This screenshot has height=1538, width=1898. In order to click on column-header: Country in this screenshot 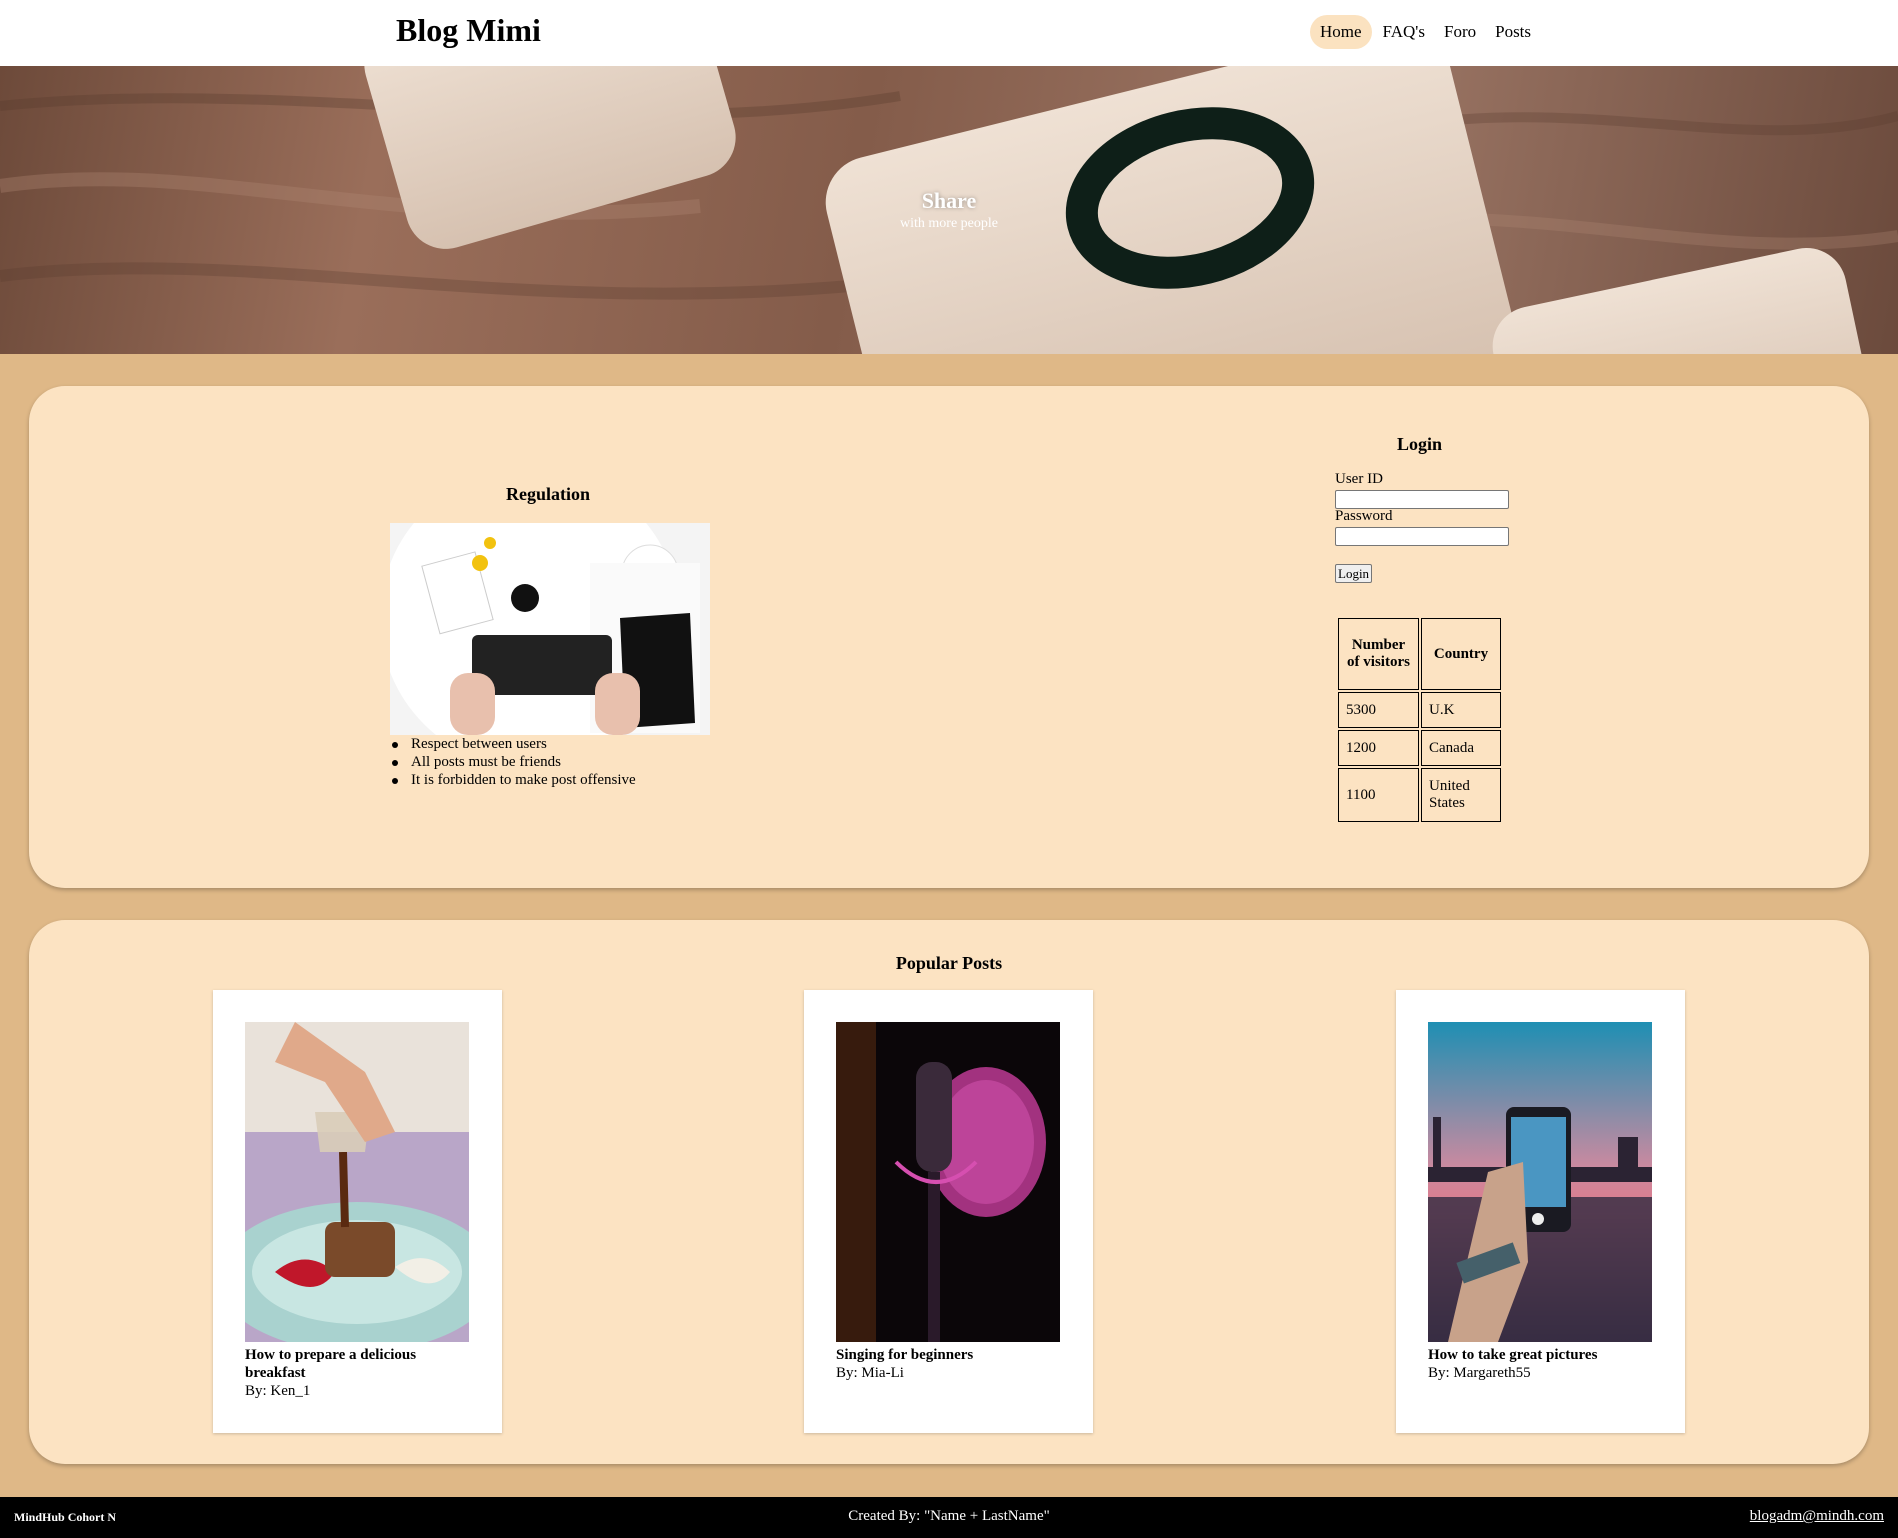, I will do `click(1461, 654)`.